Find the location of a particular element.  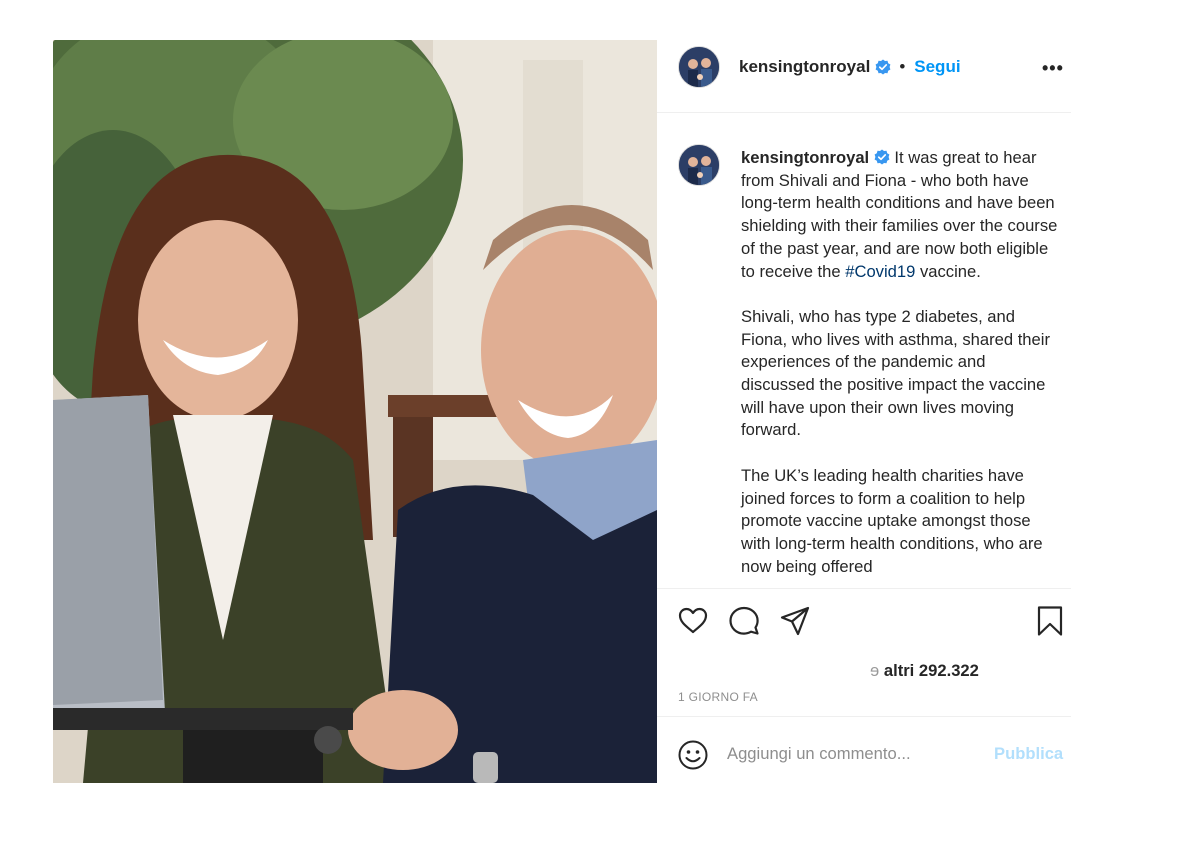

avatar is located at coordinates (699, 67).